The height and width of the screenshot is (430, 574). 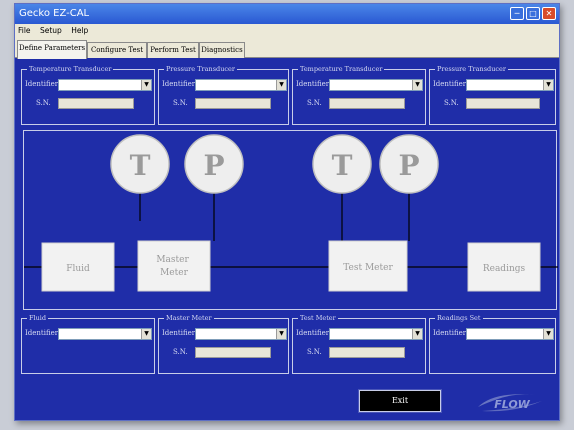 What do you see at coordinates (517, 13) in the screenshot?
I see `minimize-button: ─` at bounding box center [517, 13].